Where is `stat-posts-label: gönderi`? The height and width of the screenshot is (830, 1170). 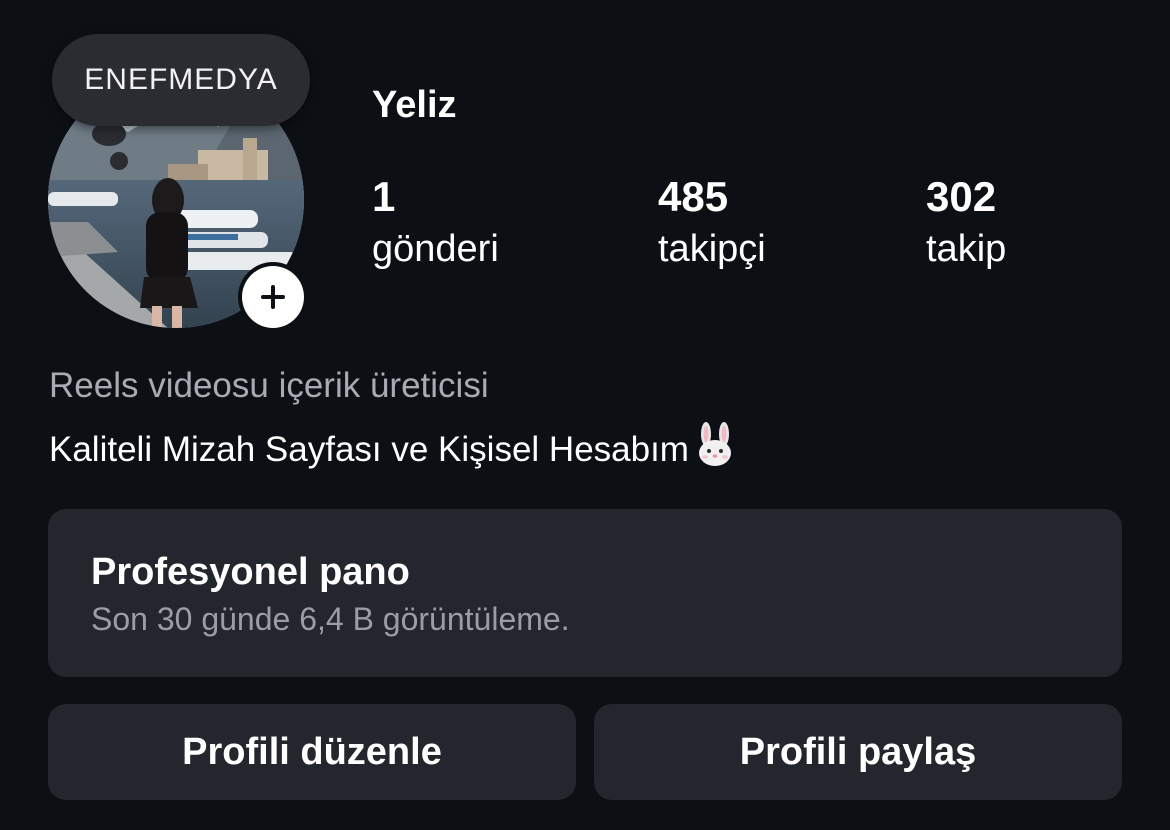
stat-posts-label: gönderi is located at coordinates (435, 249).